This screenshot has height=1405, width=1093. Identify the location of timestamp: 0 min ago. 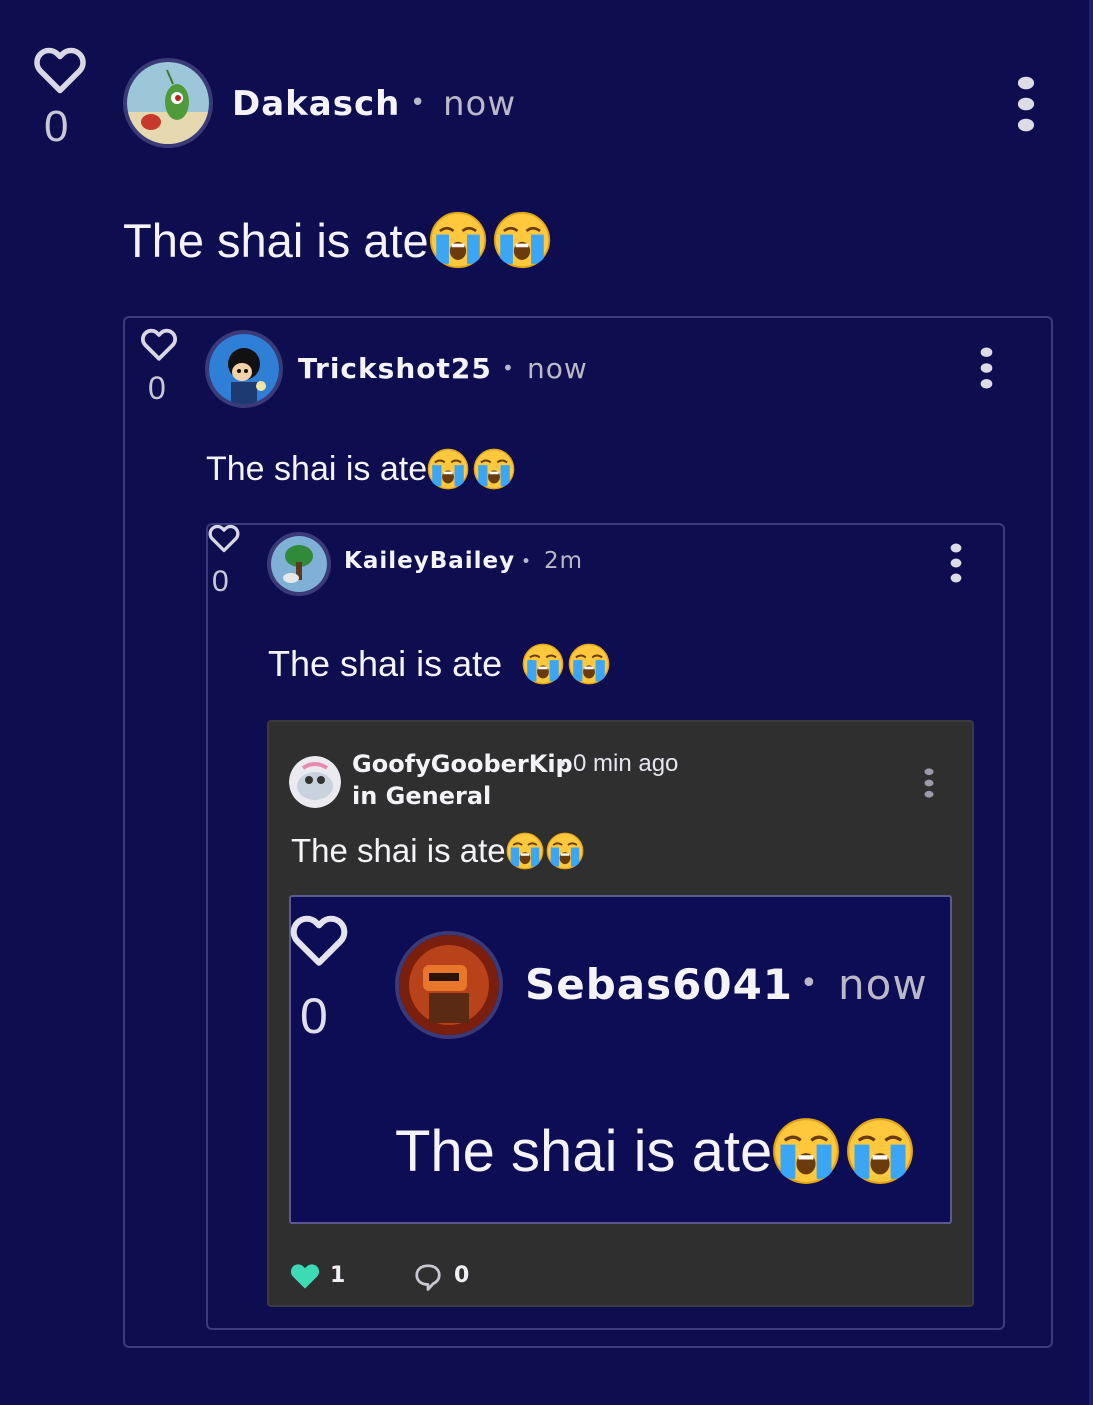
(626, 763).